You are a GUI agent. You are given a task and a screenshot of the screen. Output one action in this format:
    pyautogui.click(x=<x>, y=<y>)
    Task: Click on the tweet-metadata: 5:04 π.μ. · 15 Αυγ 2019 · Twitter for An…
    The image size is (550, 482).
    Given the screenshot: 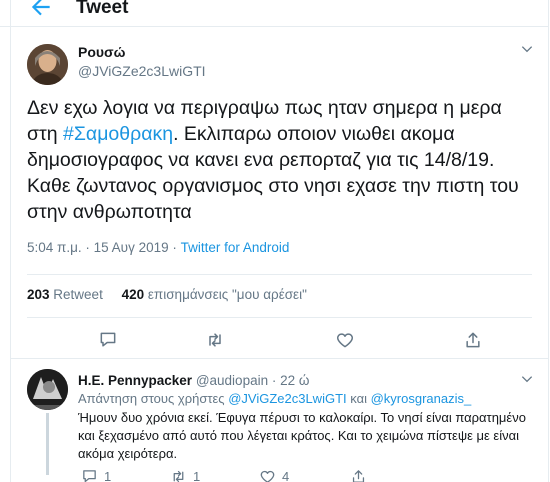 What is the action you would take?
    pyautogui.click(x=158, y=247)
    